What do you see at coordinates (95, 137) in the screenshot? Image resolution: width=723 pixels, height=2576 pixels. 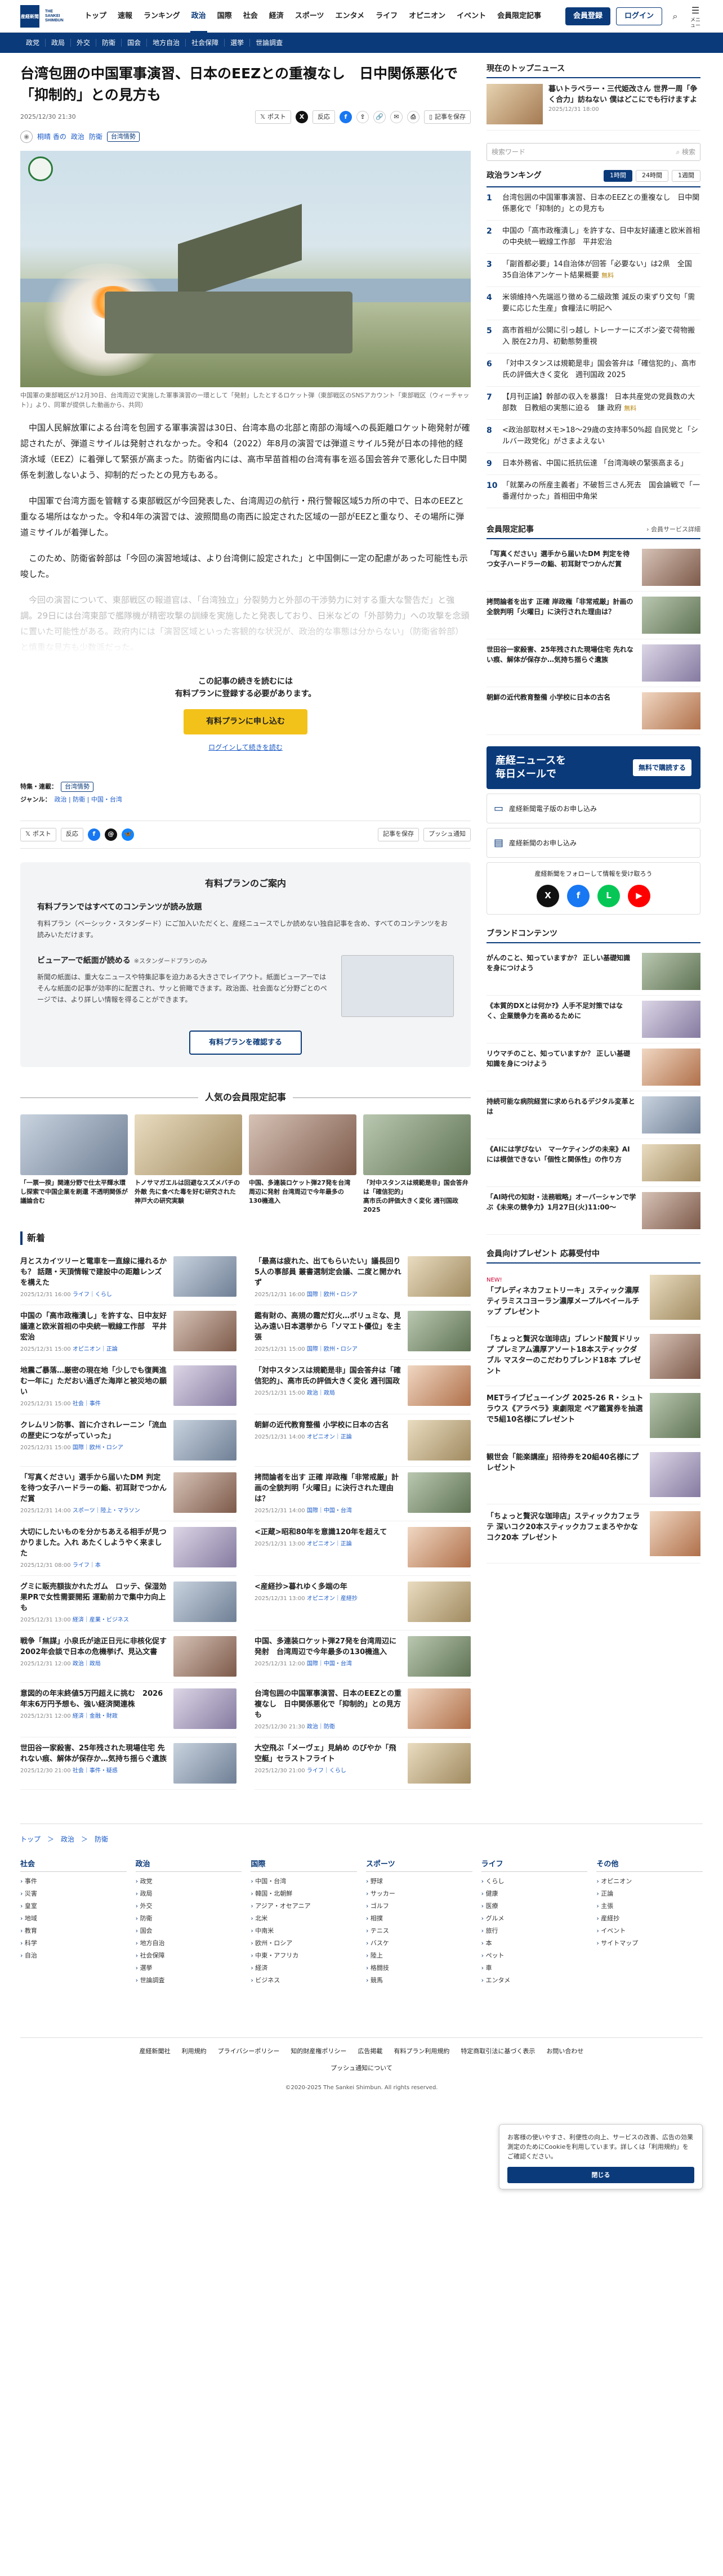 I see `genre-link-defense: 防衛` at bounding box center [95, 137].